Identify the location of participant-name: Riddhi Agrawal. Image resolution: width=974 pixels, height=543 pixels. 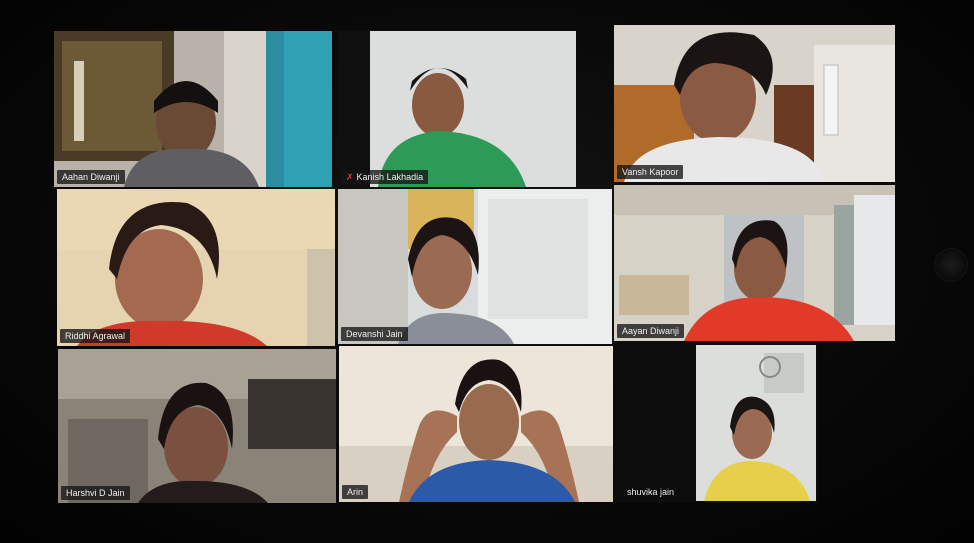
(95, 336).